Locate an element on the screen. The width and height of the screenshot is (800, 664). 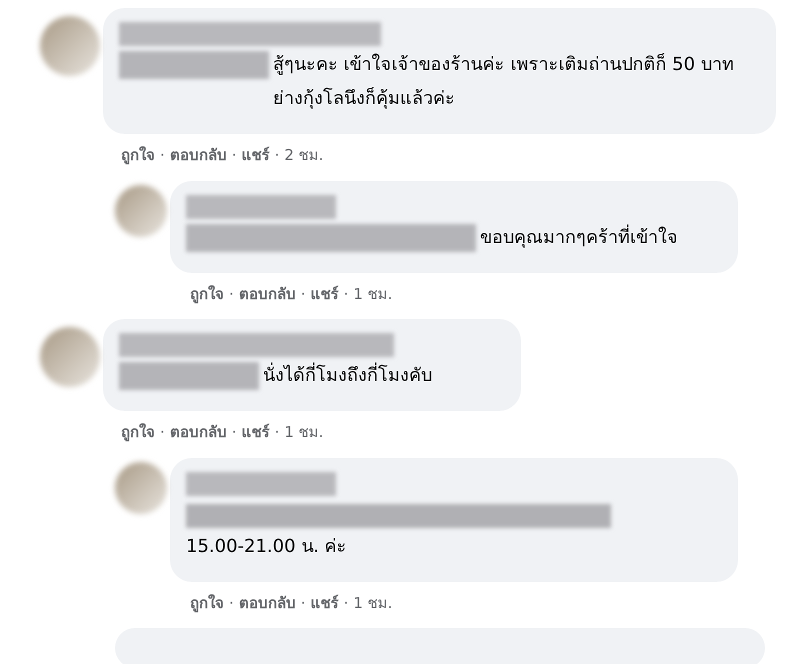
comment-text: สู้ๆนะคะ เข้าใจเจ้าของร้านค่ะ เพราะเติมถ่านปกติก็ 50 บาท ย่างกุ้งโลนึงก็คุ้มแล้วค่ะ is located at coordinates (504, 81).